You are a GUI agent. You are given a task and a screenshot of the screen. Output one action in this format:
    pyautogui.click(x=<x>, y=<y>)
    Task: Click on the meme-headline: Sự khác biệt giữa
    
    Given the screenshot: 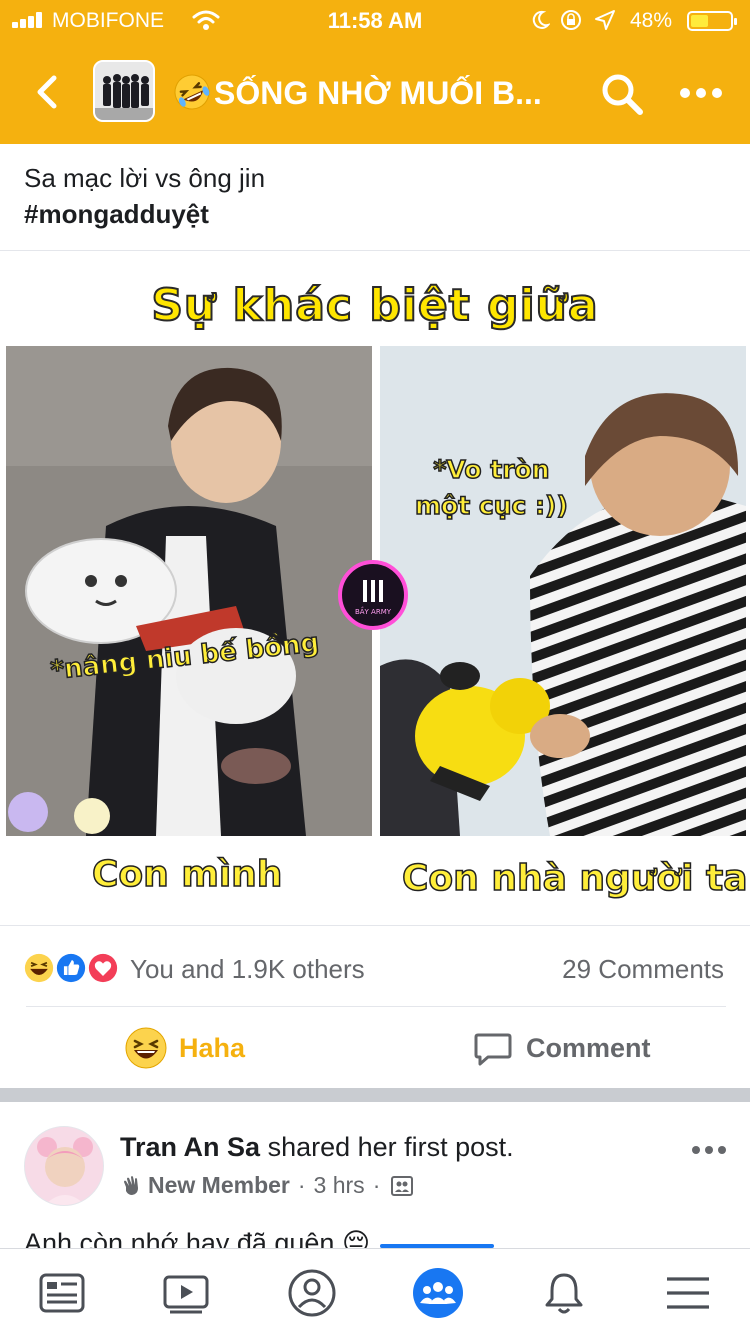 What is the action you would take?
    pyautogui.click(x=374, y=305)
    